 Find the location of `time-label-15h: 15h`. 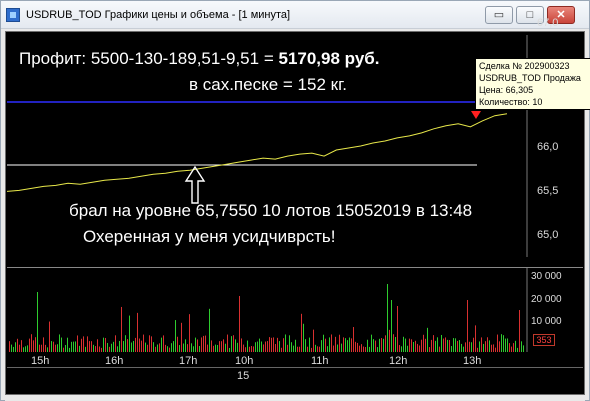

time-label-15h: 15h is located at coordinates (40, 361).